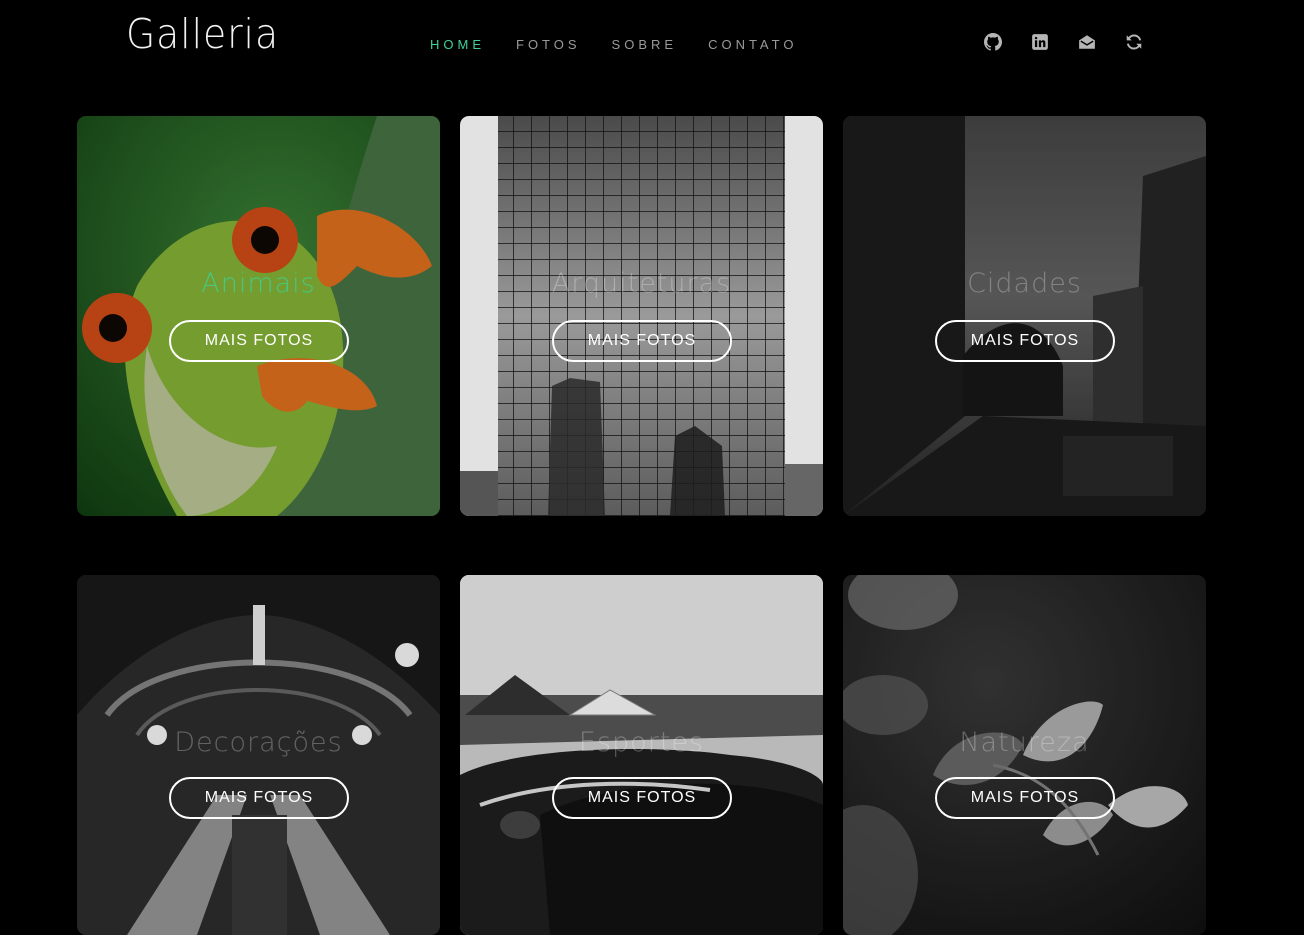 This screenshot has height=935, width=1304. Describe the element at coordinates (1087, 42) in the screenshot. I see `mail-open-icon` at that location.